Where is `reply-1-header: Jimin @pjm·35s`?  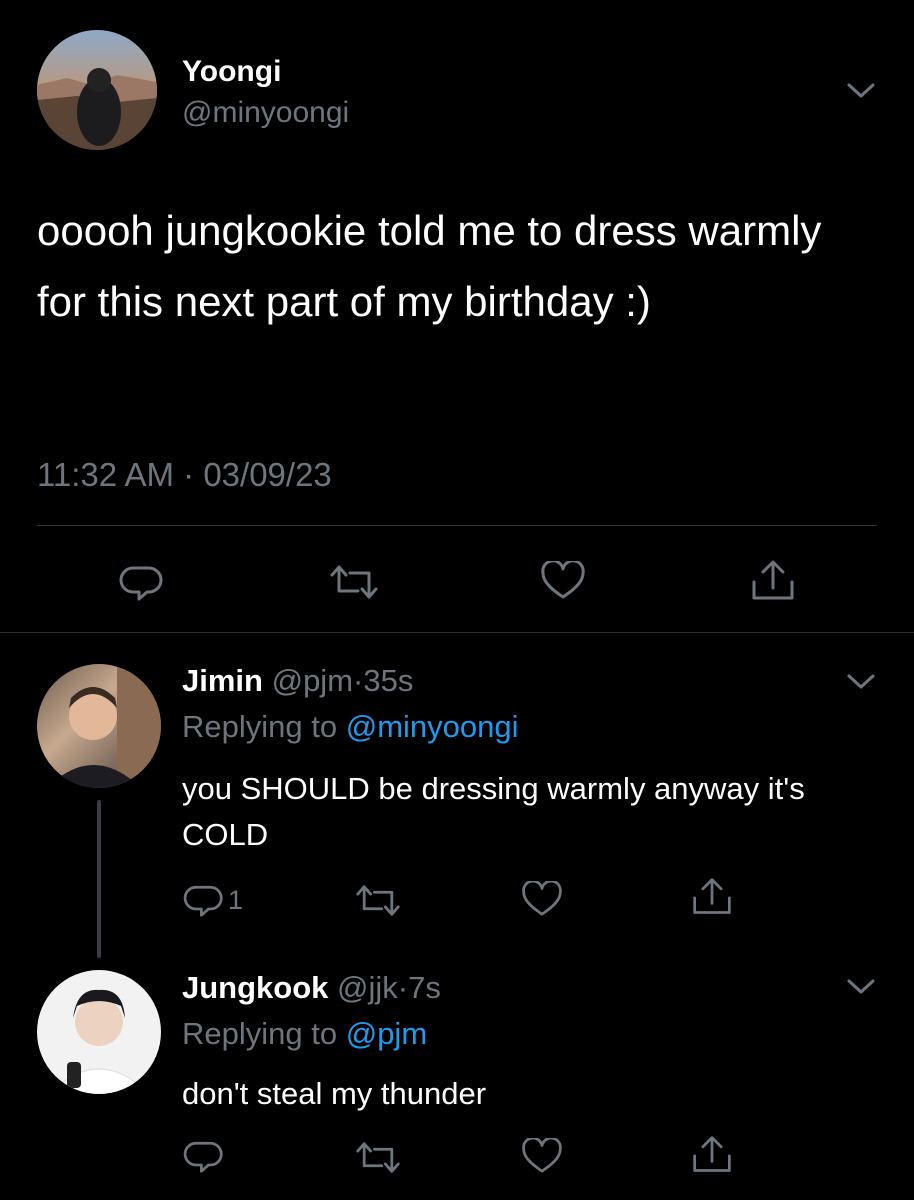 reply-1-header: Jimin @pjm·35s is located at coordinates (297, 681).